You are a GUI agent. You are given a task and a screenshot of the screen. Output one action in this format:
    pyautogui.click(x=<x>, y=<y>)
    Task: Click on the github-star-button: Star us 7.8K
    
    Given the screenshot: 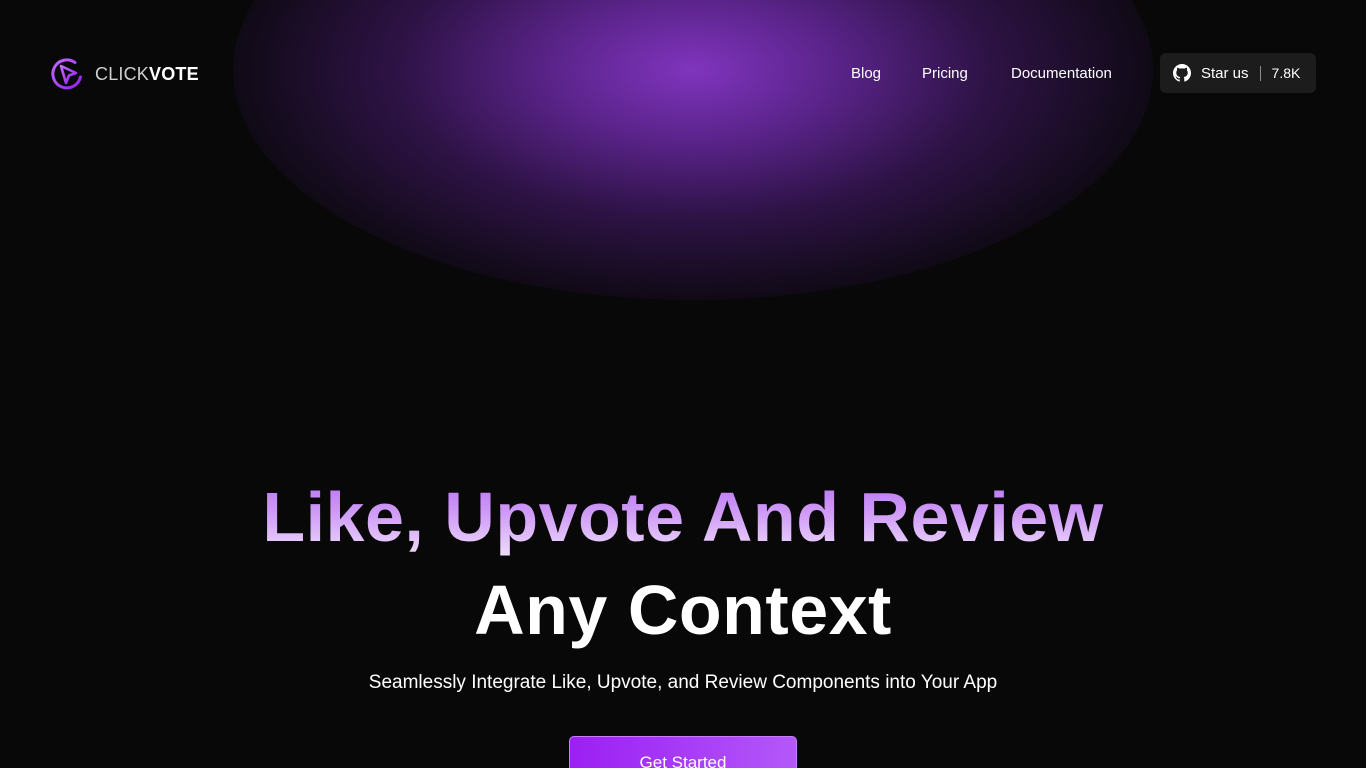 What is the action you would take?
    pyautogui.click(x=1238, y=73)
    